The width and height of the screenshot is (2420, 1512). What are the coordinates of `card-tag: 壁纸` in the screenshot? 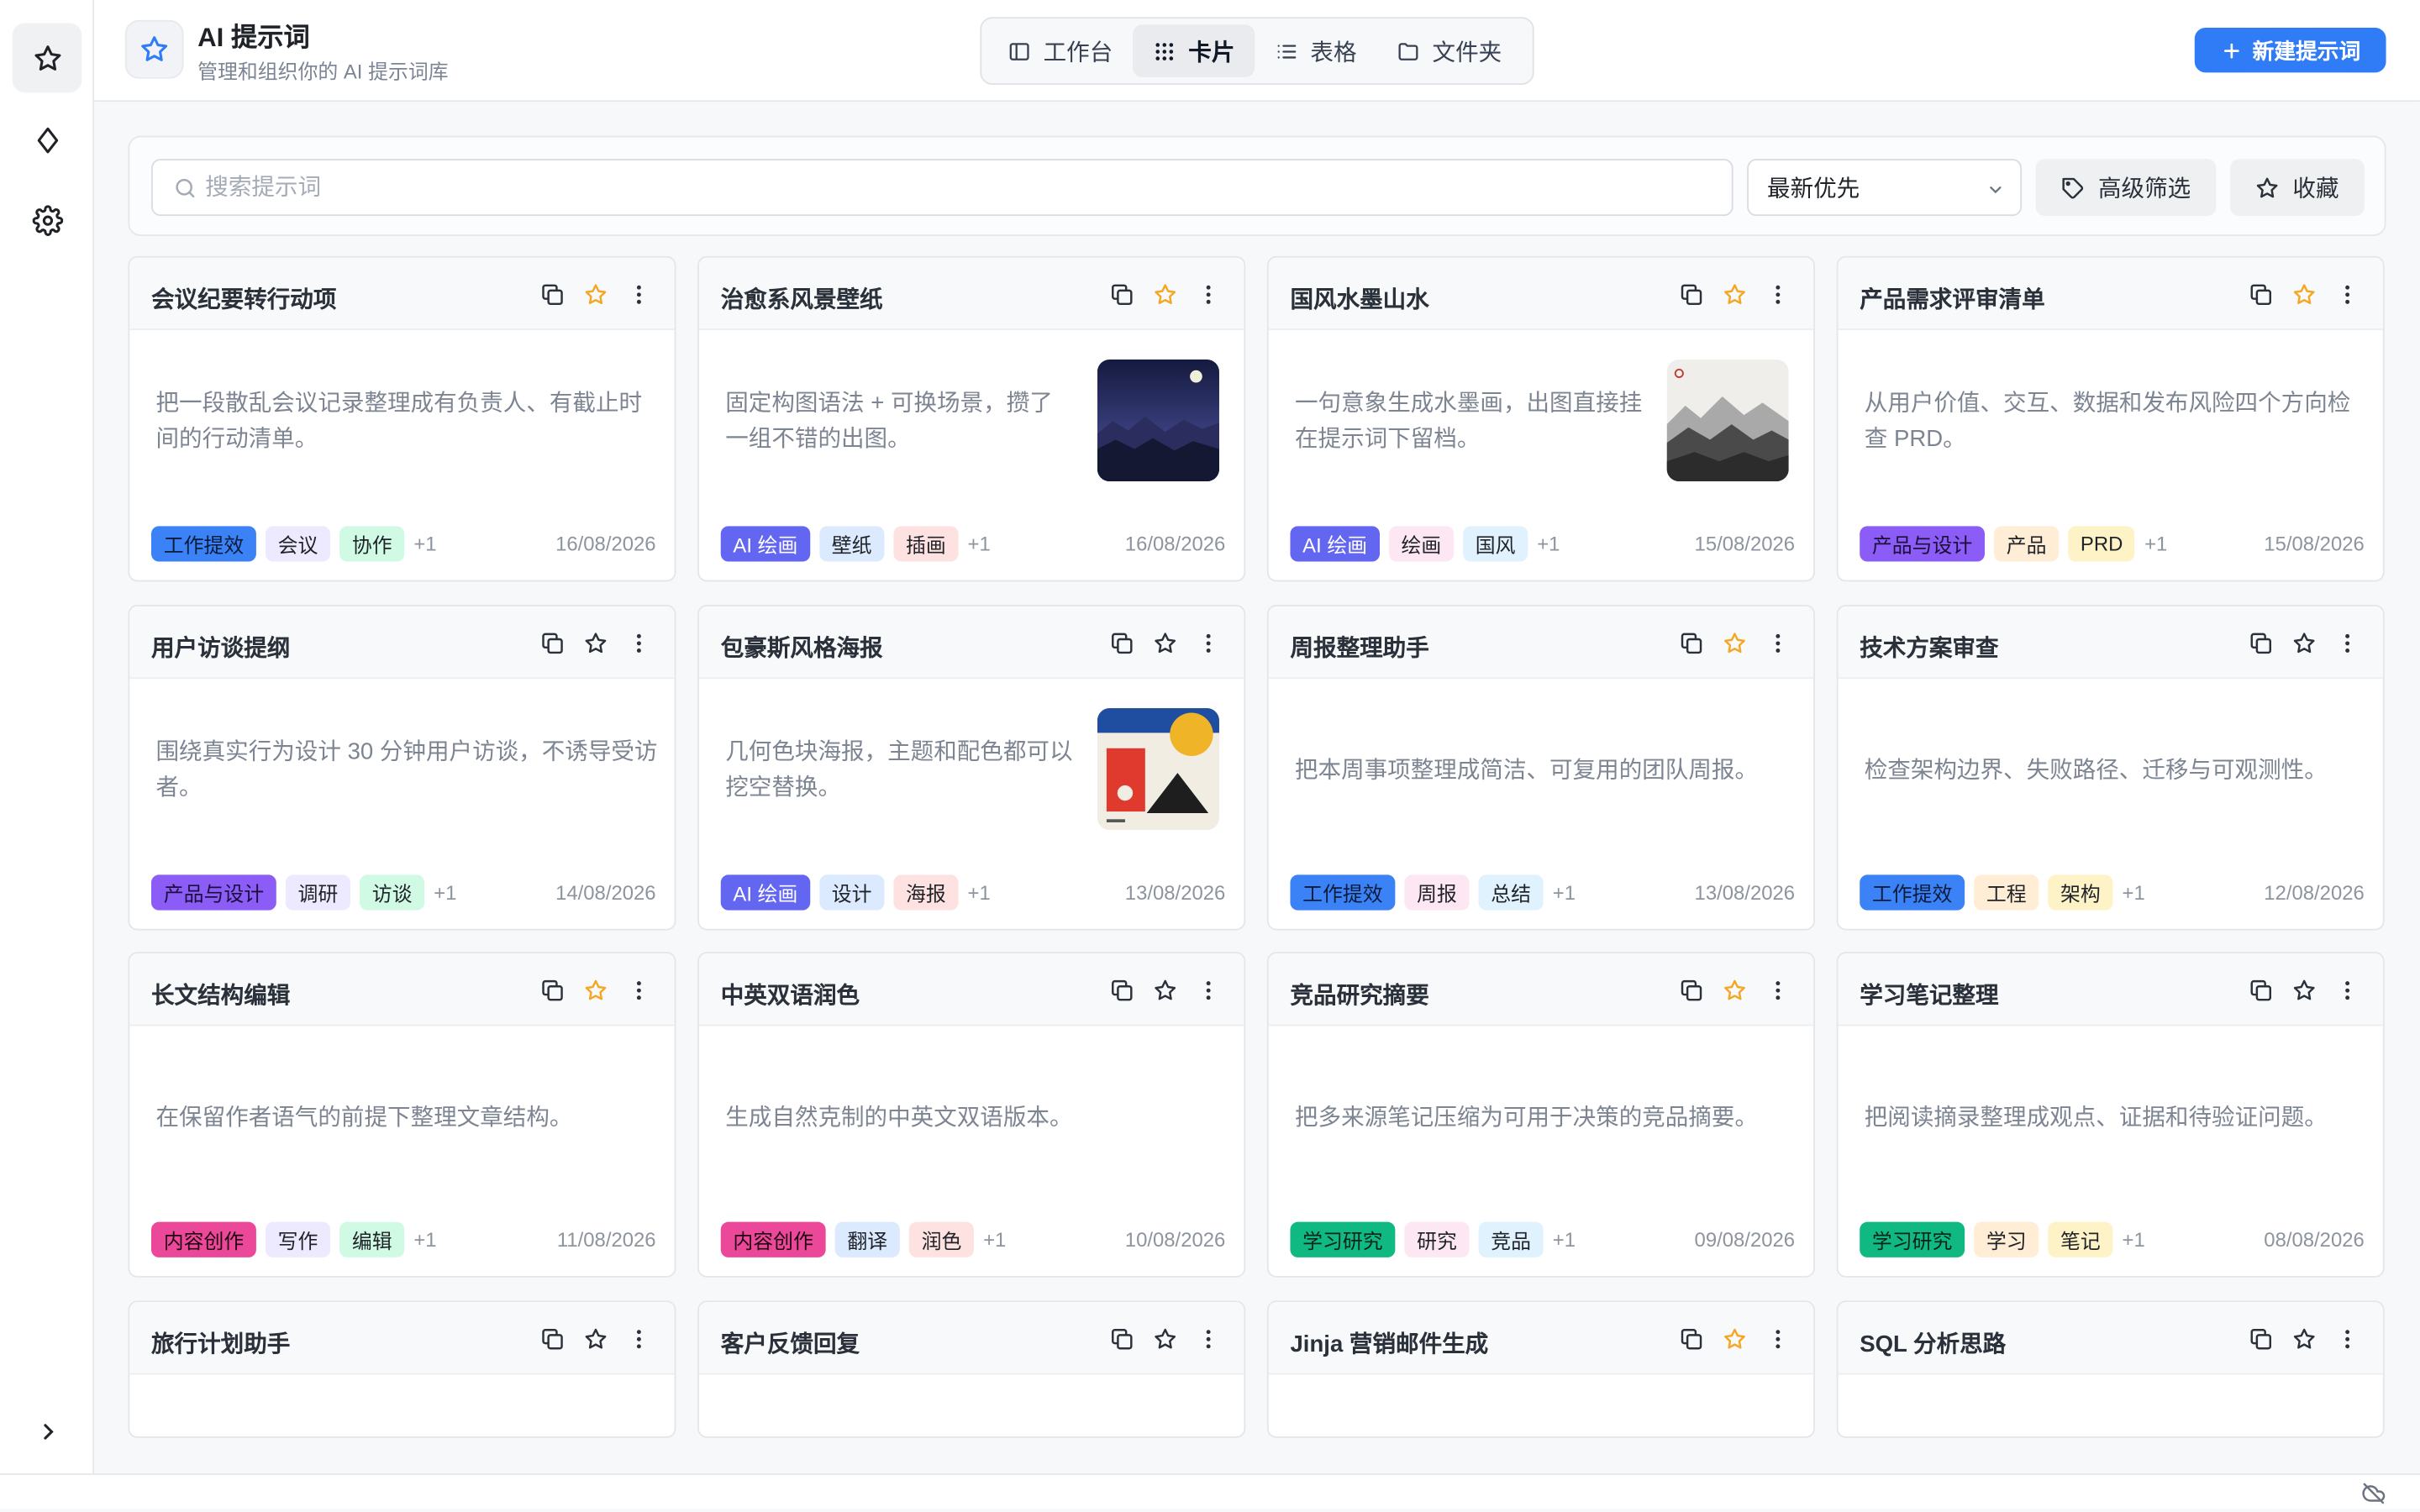 It's located at (852, 544).